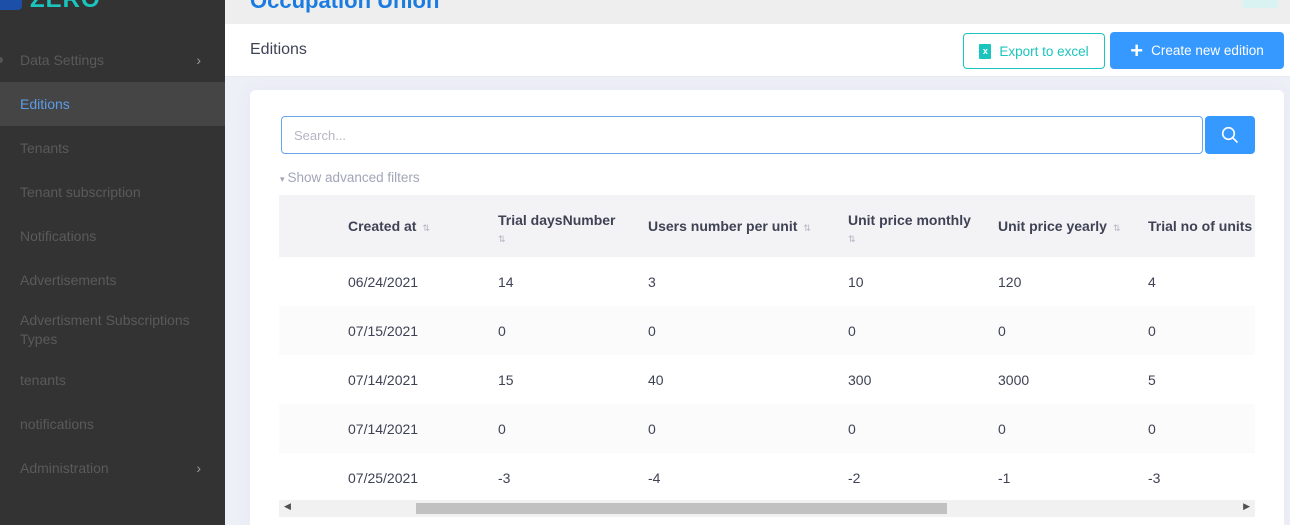 The image size is (1290, 525). I want to click on cell-trial-units: -3, so click(1154, 477).